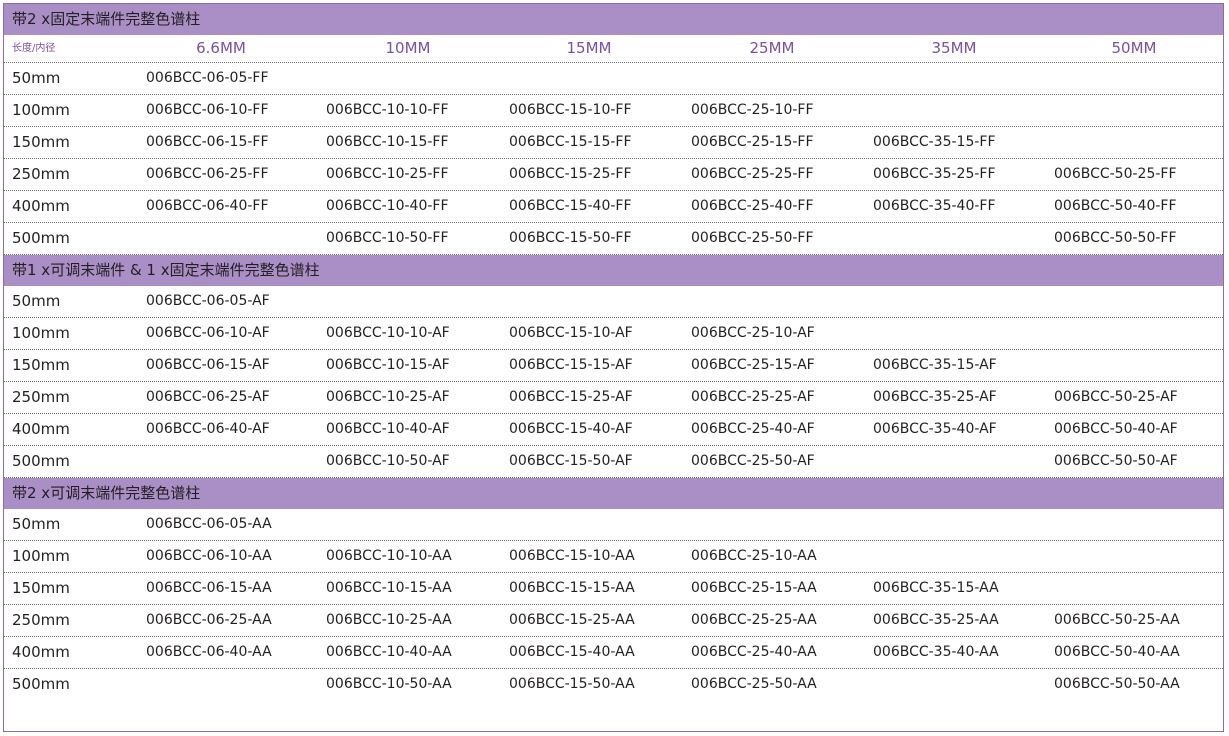 The image size is (1229, 736). I want to click on part-number-cell: 006BCC-25-10-FF, so click(752, 110).